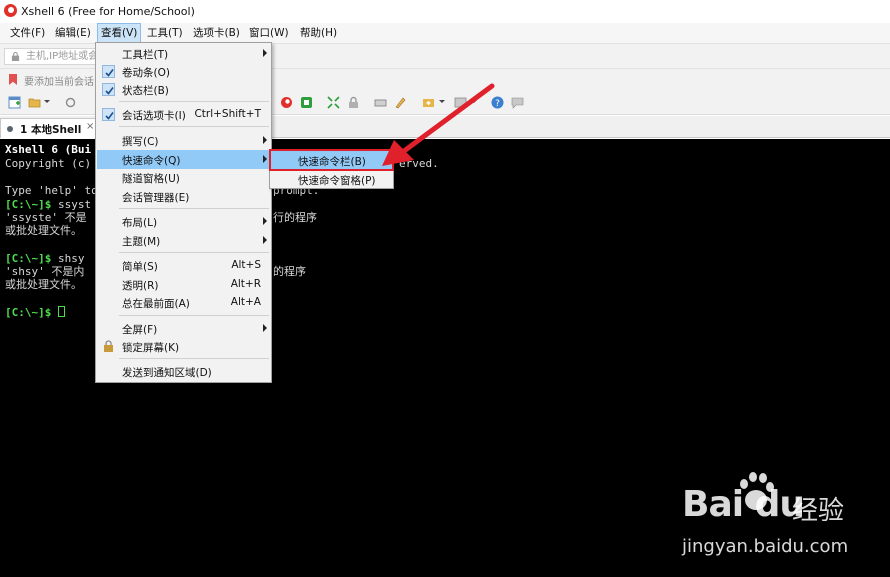 Image resolution: width=890 pixels, height=577 pixels. Describe the element at coordinates (48, 149) in the screenshot. I see `terminal-line: Xshell 6 (Bui` at that location.